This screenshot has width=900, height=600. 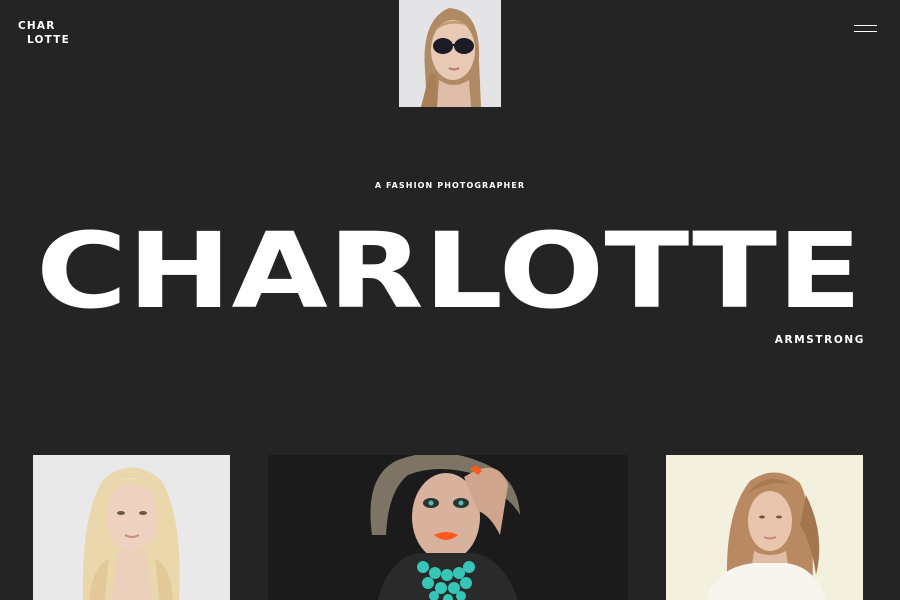 What do you see at coordinates (450, 185) in the screenshot?
I see `tagline: A FASHION PHOTOGRAPHER` at bounding box center [450, 185].